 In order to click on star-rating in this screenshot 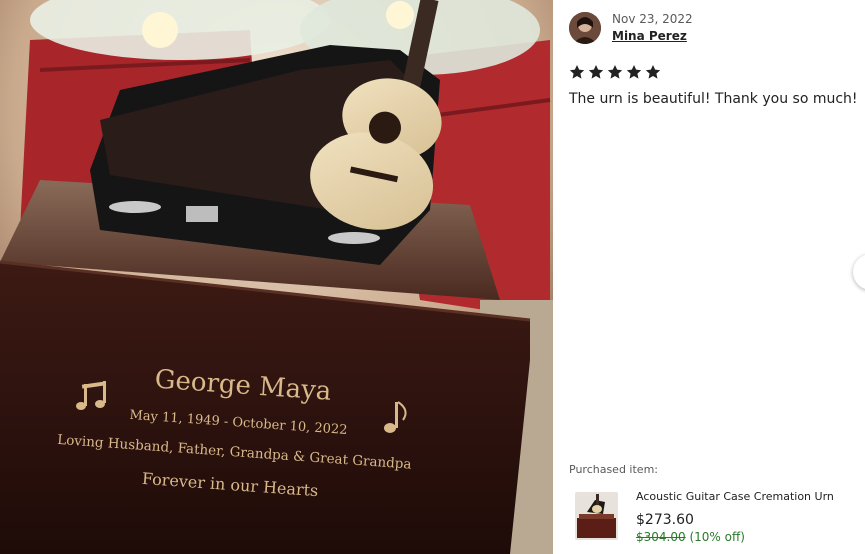, I will do `click(615, 72)`.